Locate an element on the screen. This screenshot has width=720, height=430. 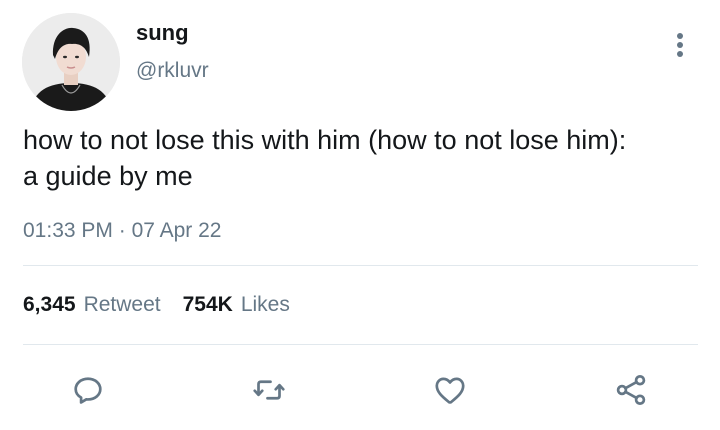
tweet-date: 07 Apr 22 is located at coordinates (177, 230).